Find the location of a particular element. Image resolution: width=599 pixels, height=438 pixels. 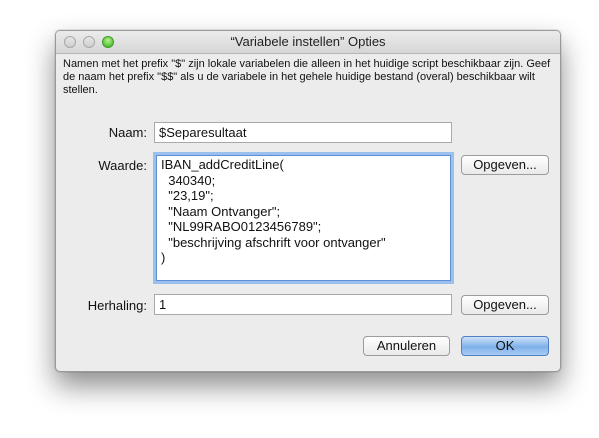

waarde-line: "Naam Ontvanger"; is located at coordinates (221, 211).